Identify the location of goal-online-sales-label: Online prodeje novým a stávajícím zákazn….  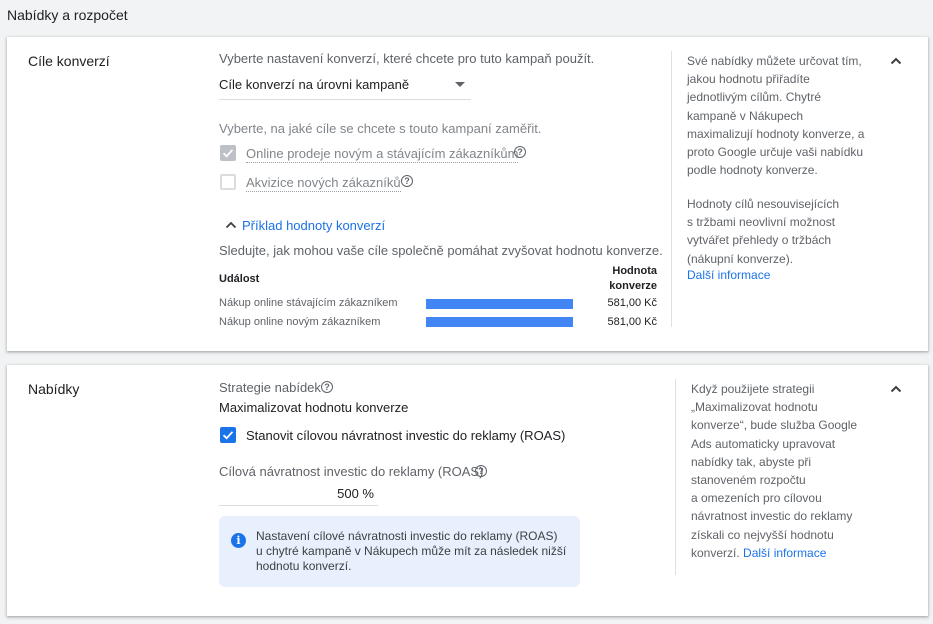
(382, 154).